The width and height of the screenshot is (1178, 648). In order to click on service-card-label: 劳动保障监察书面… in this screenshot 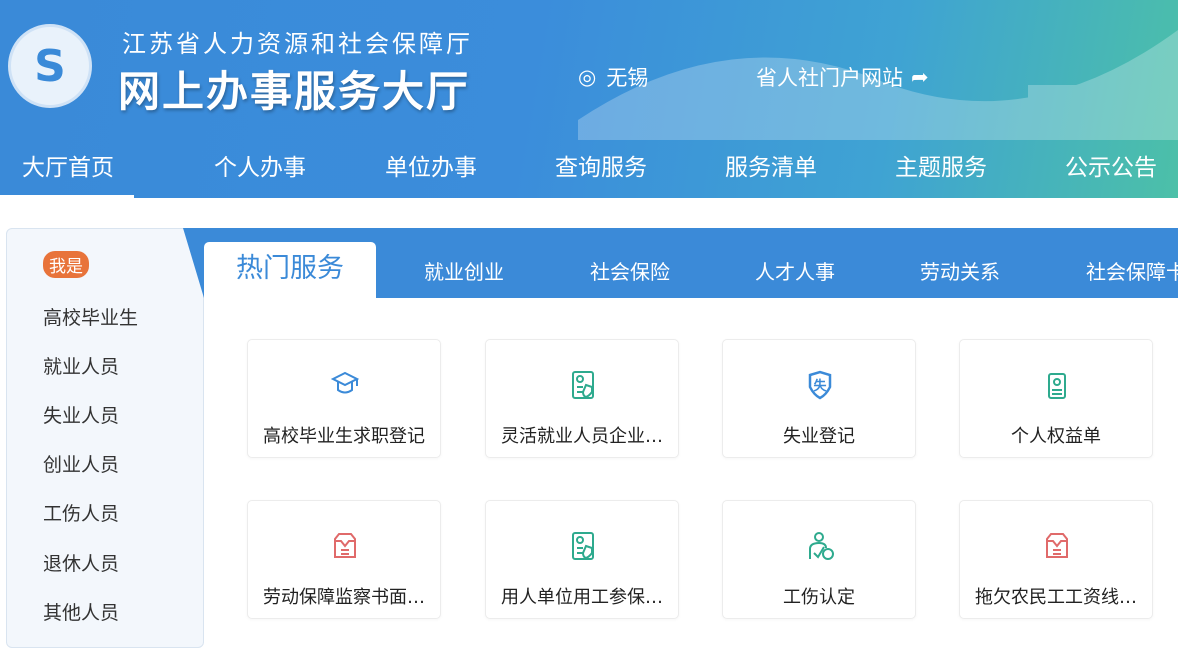, I will do `click(344, 597)`.